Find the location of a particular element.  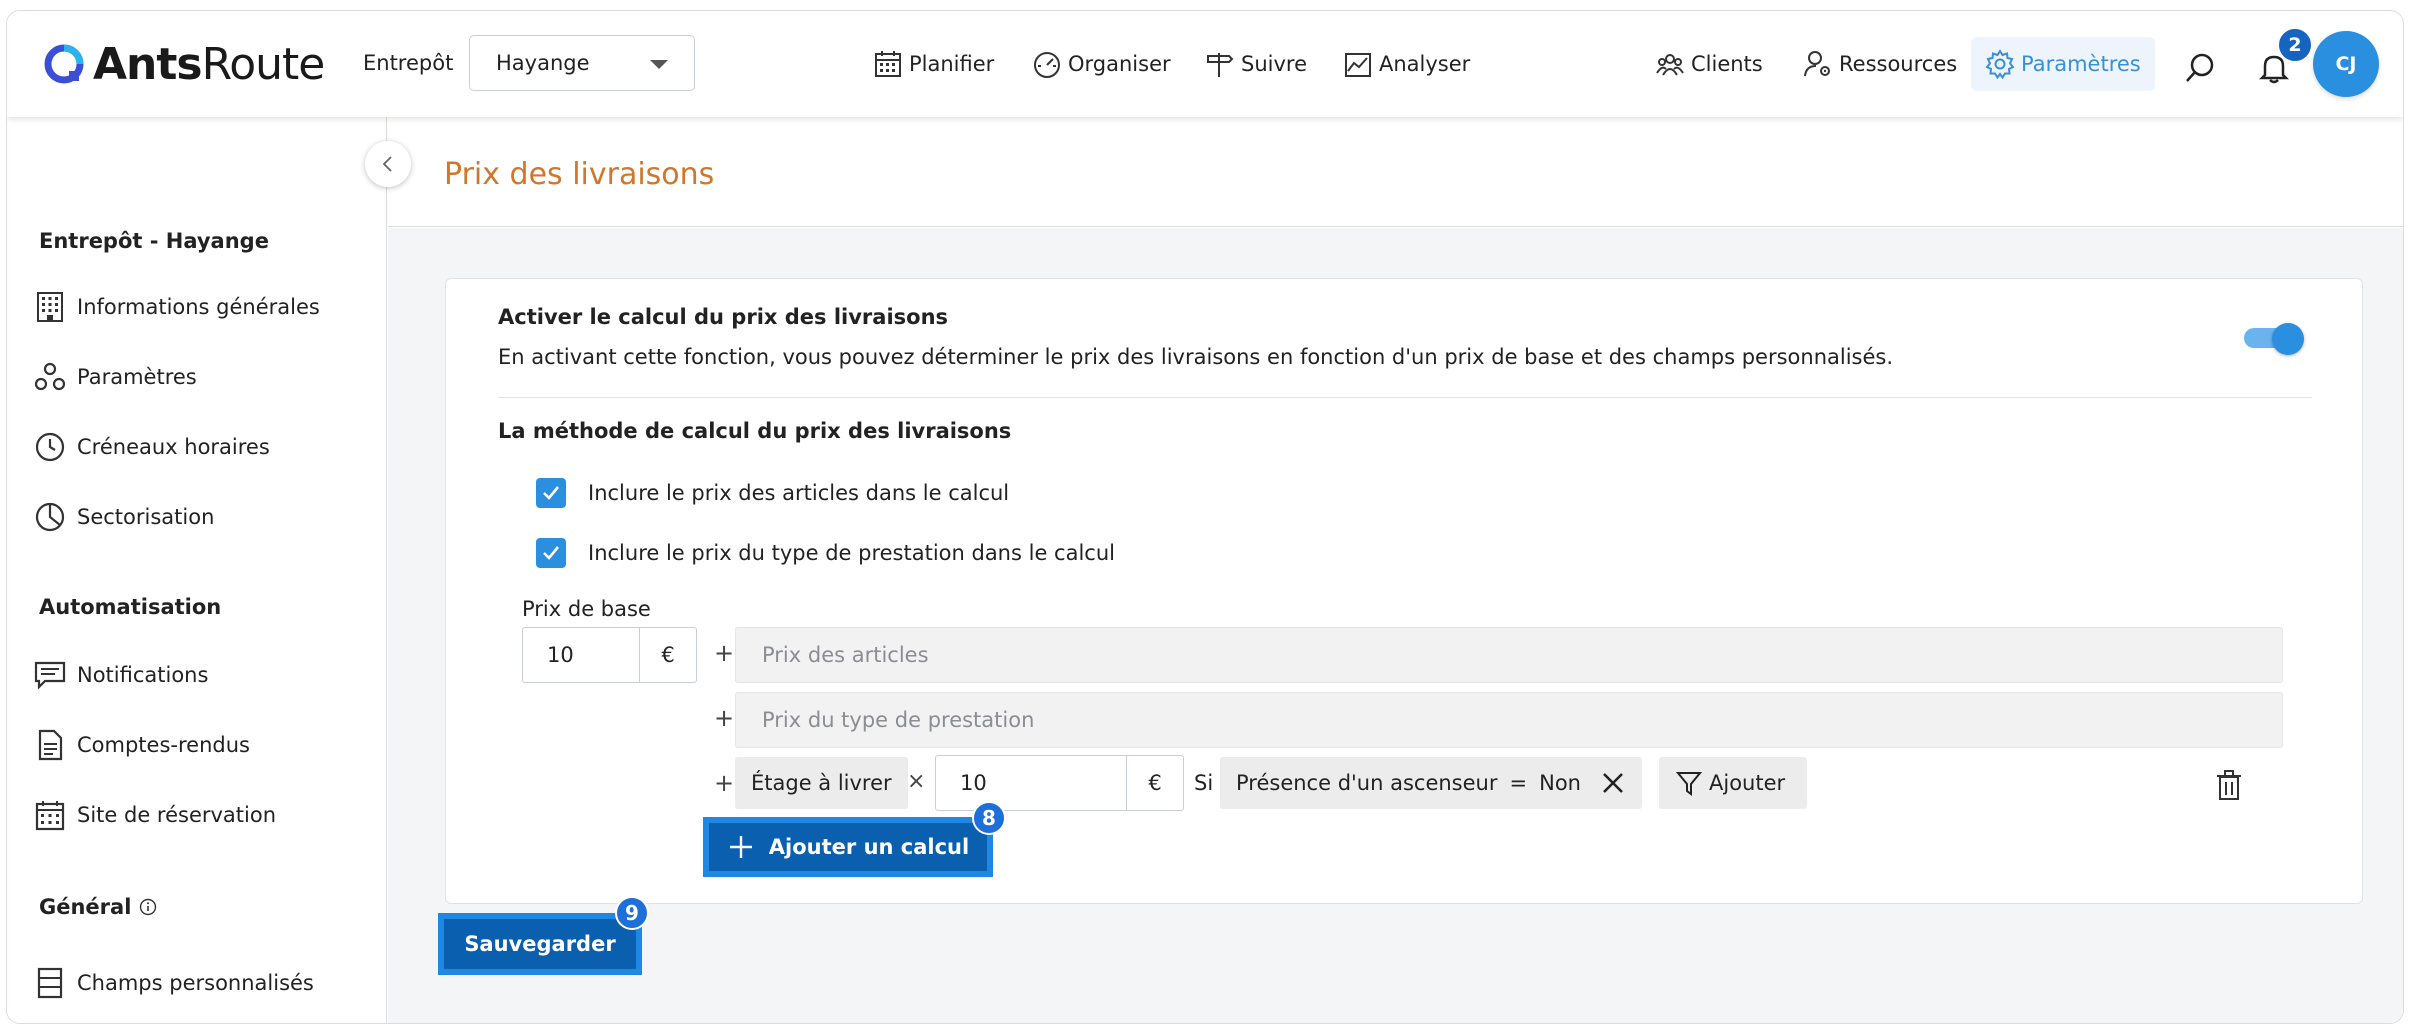

sidebar-item-label: Paramètres is located at coordinates (137, 377).